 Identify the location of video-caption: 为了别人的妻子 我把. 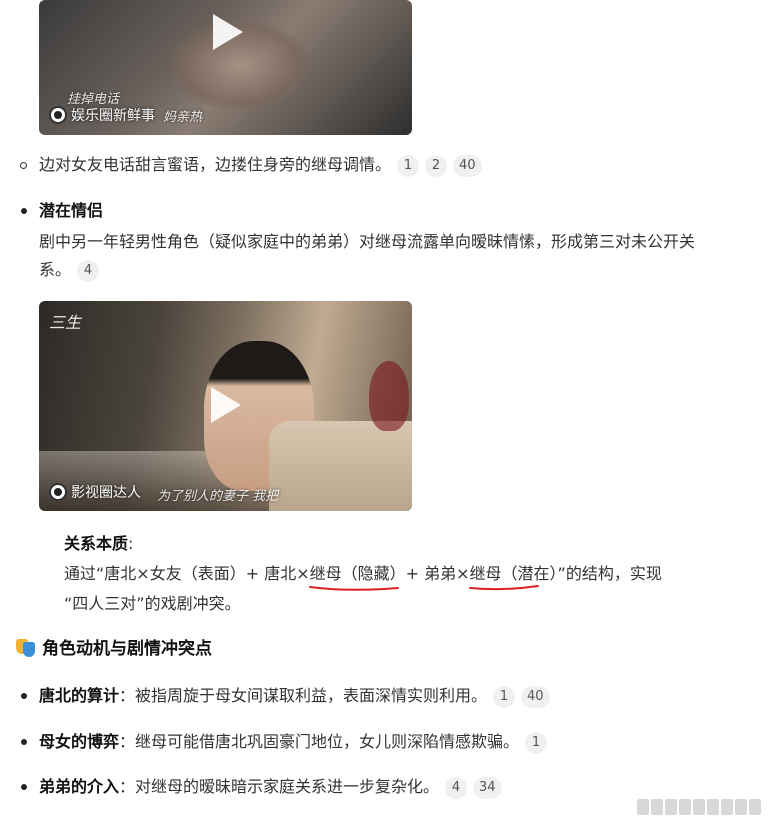
(218, 496).